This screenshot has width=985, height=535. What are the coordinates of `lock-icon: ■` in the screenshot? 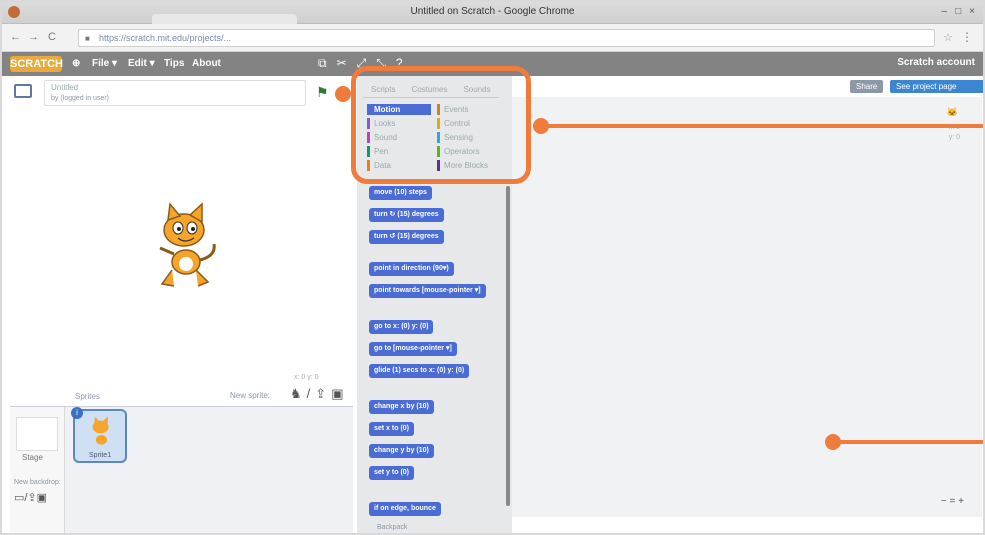 It's located at (87, 38).